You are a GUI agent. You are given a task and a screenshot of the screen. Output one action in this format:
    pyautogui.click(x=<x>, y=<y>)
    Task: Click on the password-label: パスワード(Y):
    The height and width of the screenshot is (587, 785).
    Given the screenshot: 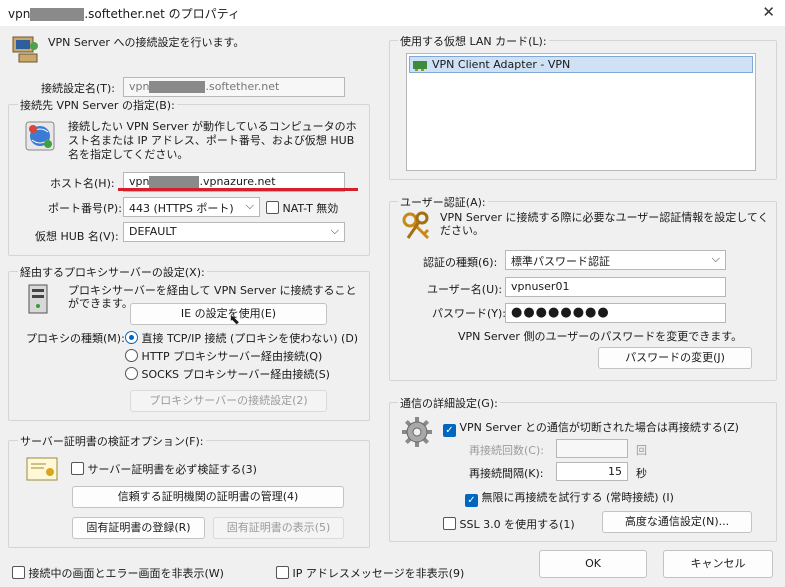 What is the action you would take?
    pyautogui.click(x=469, y=313)
    